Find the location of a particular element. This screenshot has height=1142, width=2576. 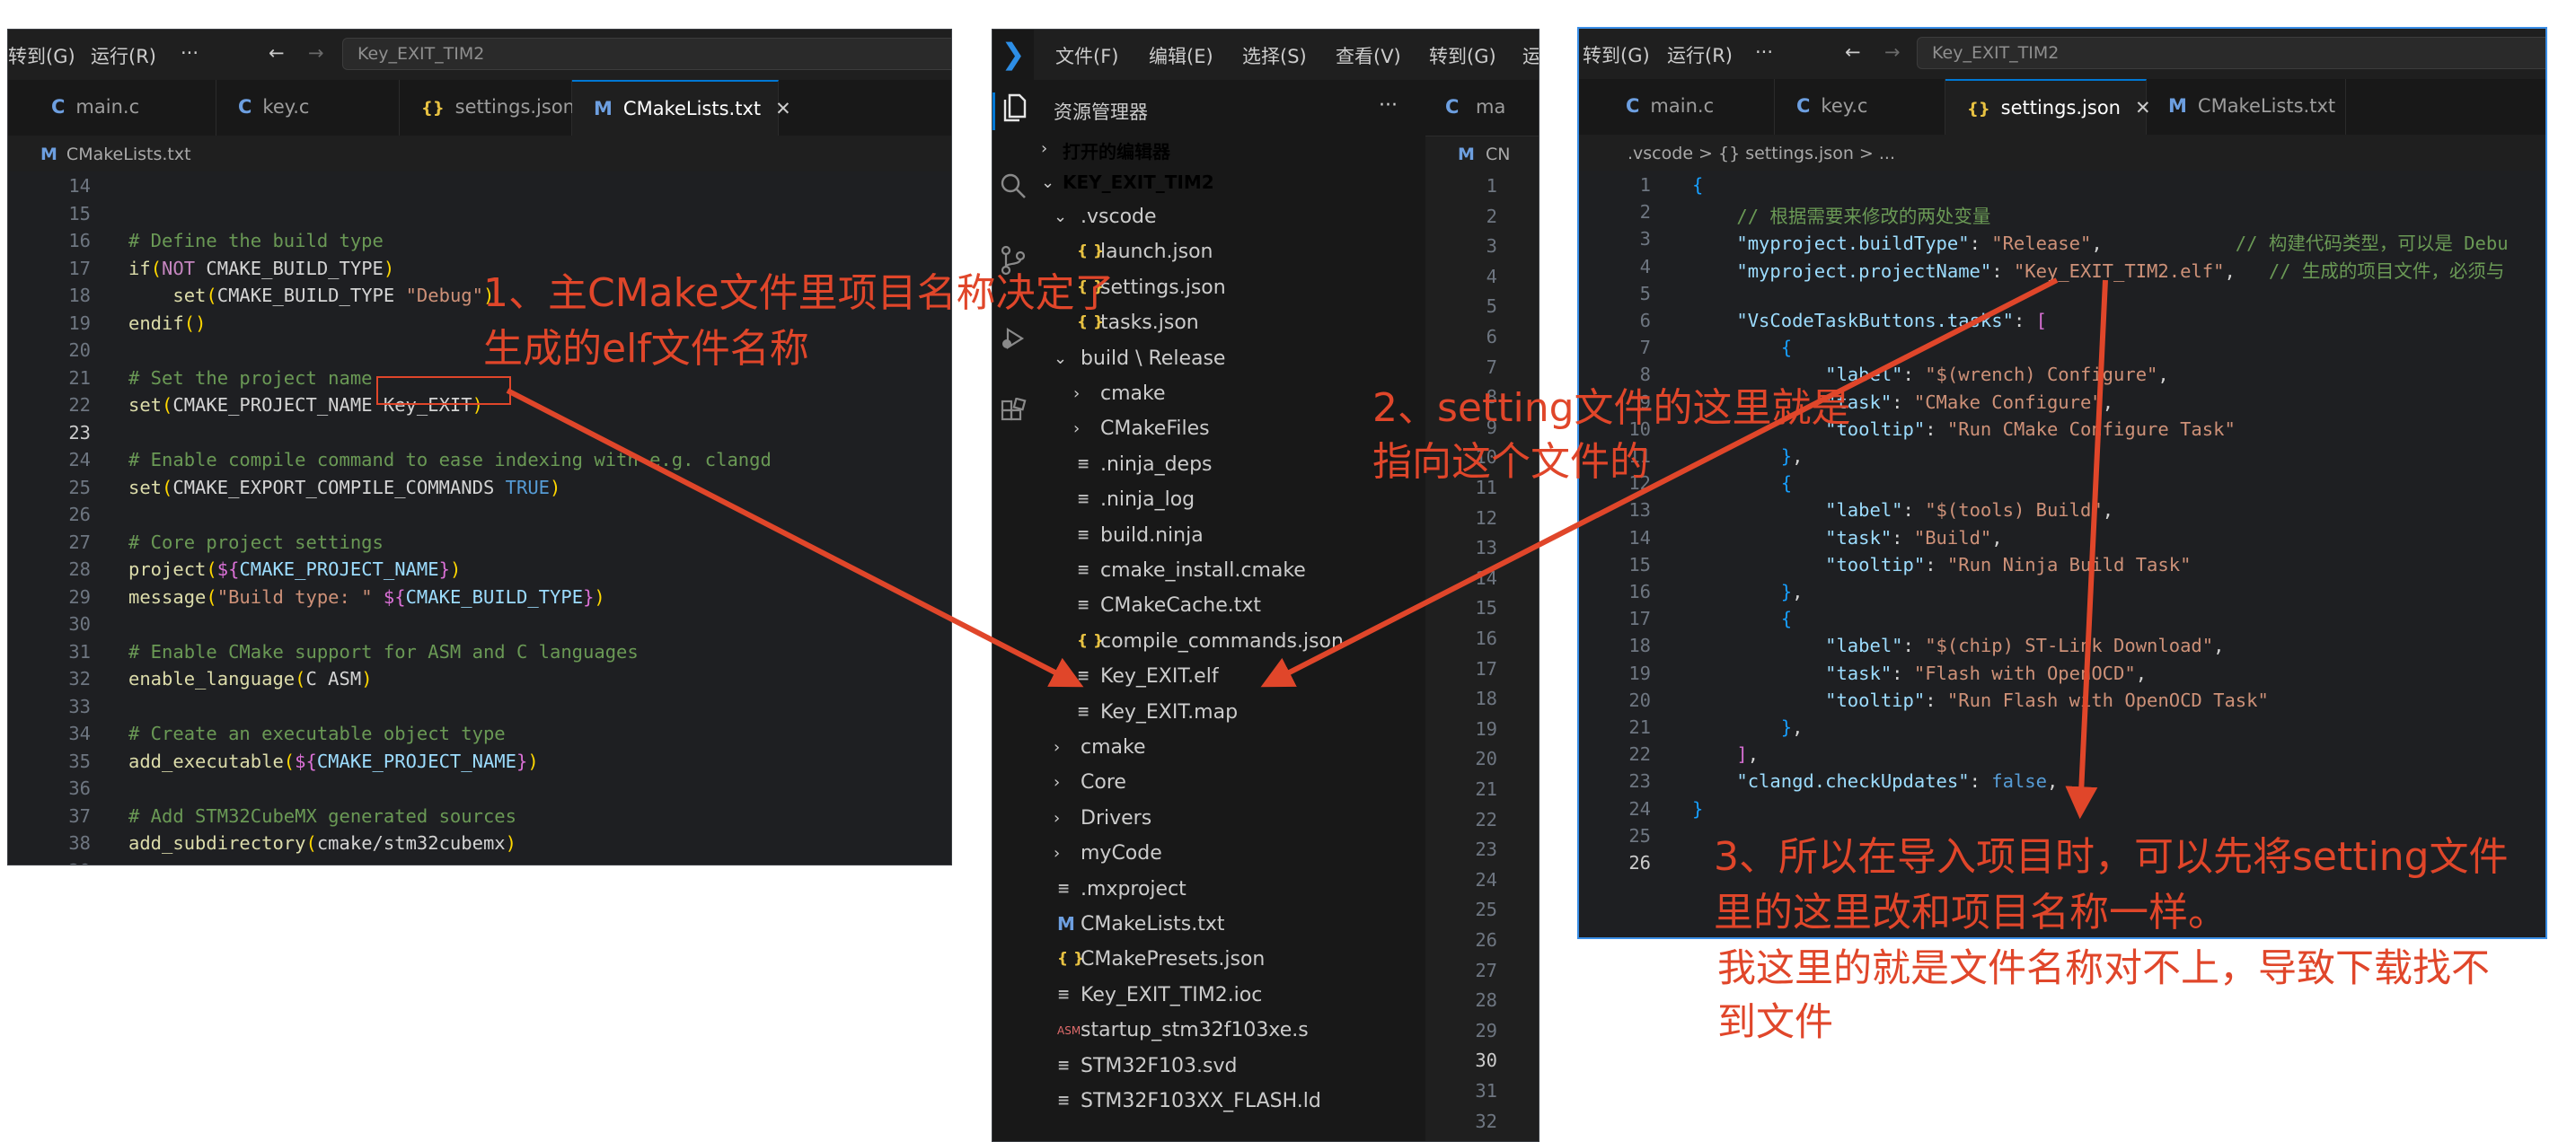

tree-item: ≡ .ninja_log is located at coordinates (1229, 502).